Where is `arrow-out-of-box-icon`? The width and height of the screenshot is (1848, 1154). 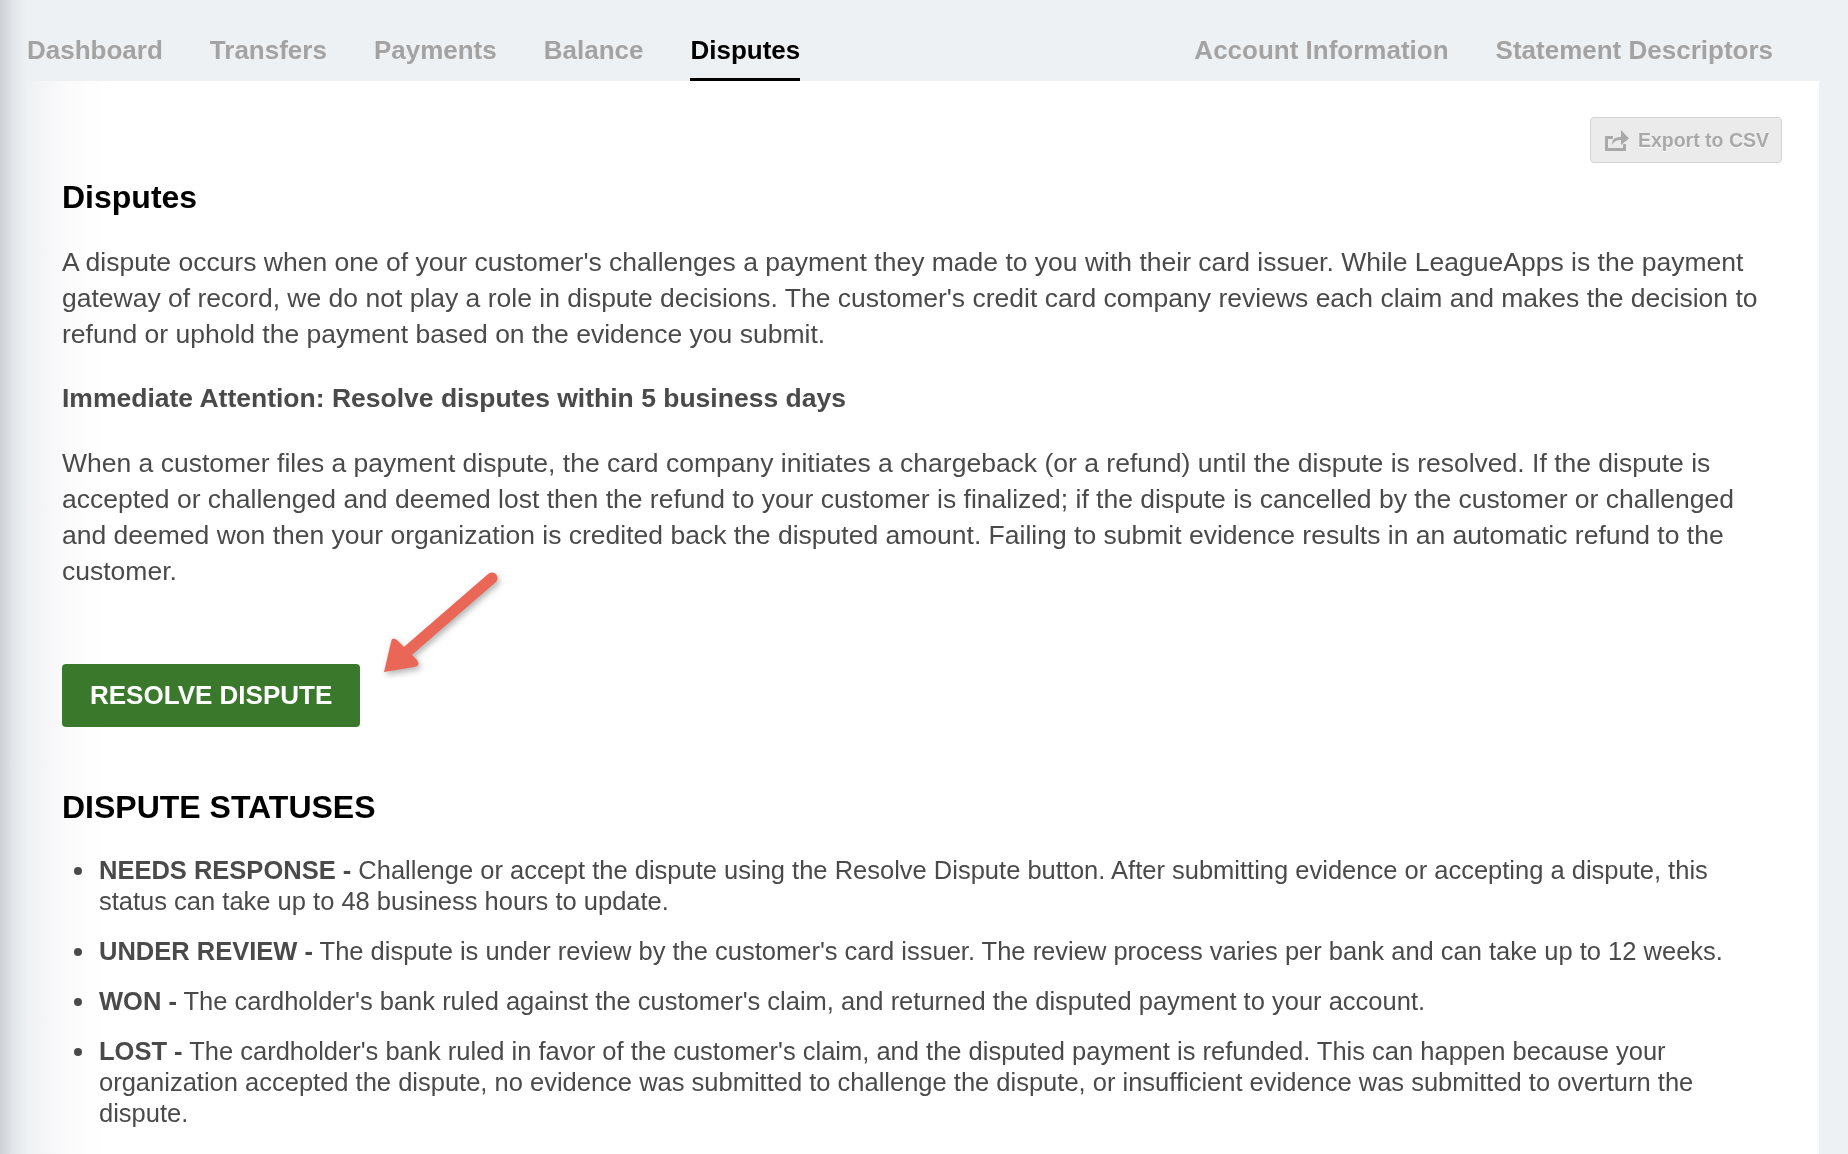
arrow-out-of-box-icon is located at coordinates (1616, 140).